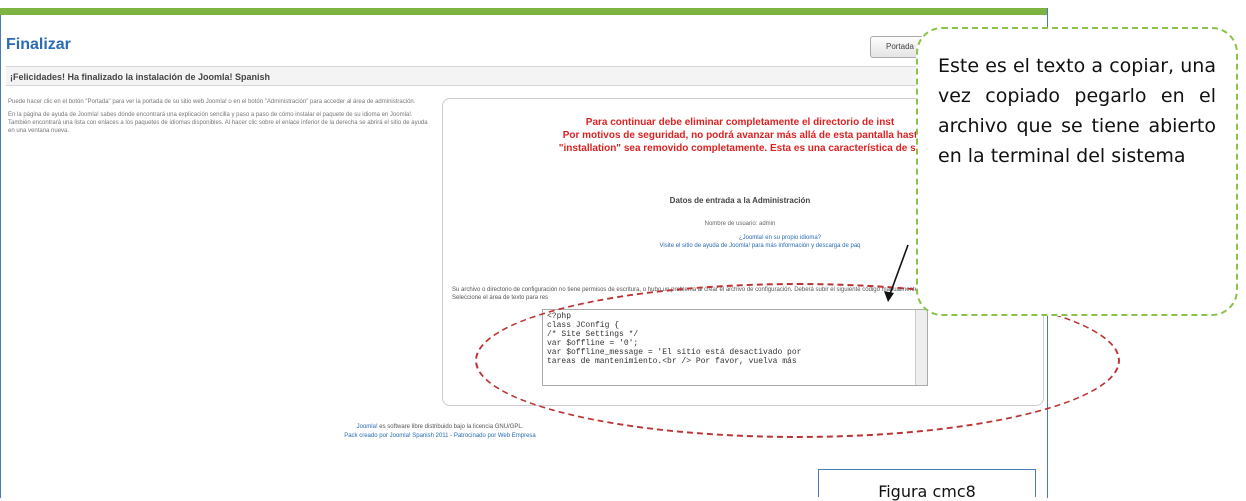  I want to click on figure-caption: Figura cmc8, so click(927, 485).